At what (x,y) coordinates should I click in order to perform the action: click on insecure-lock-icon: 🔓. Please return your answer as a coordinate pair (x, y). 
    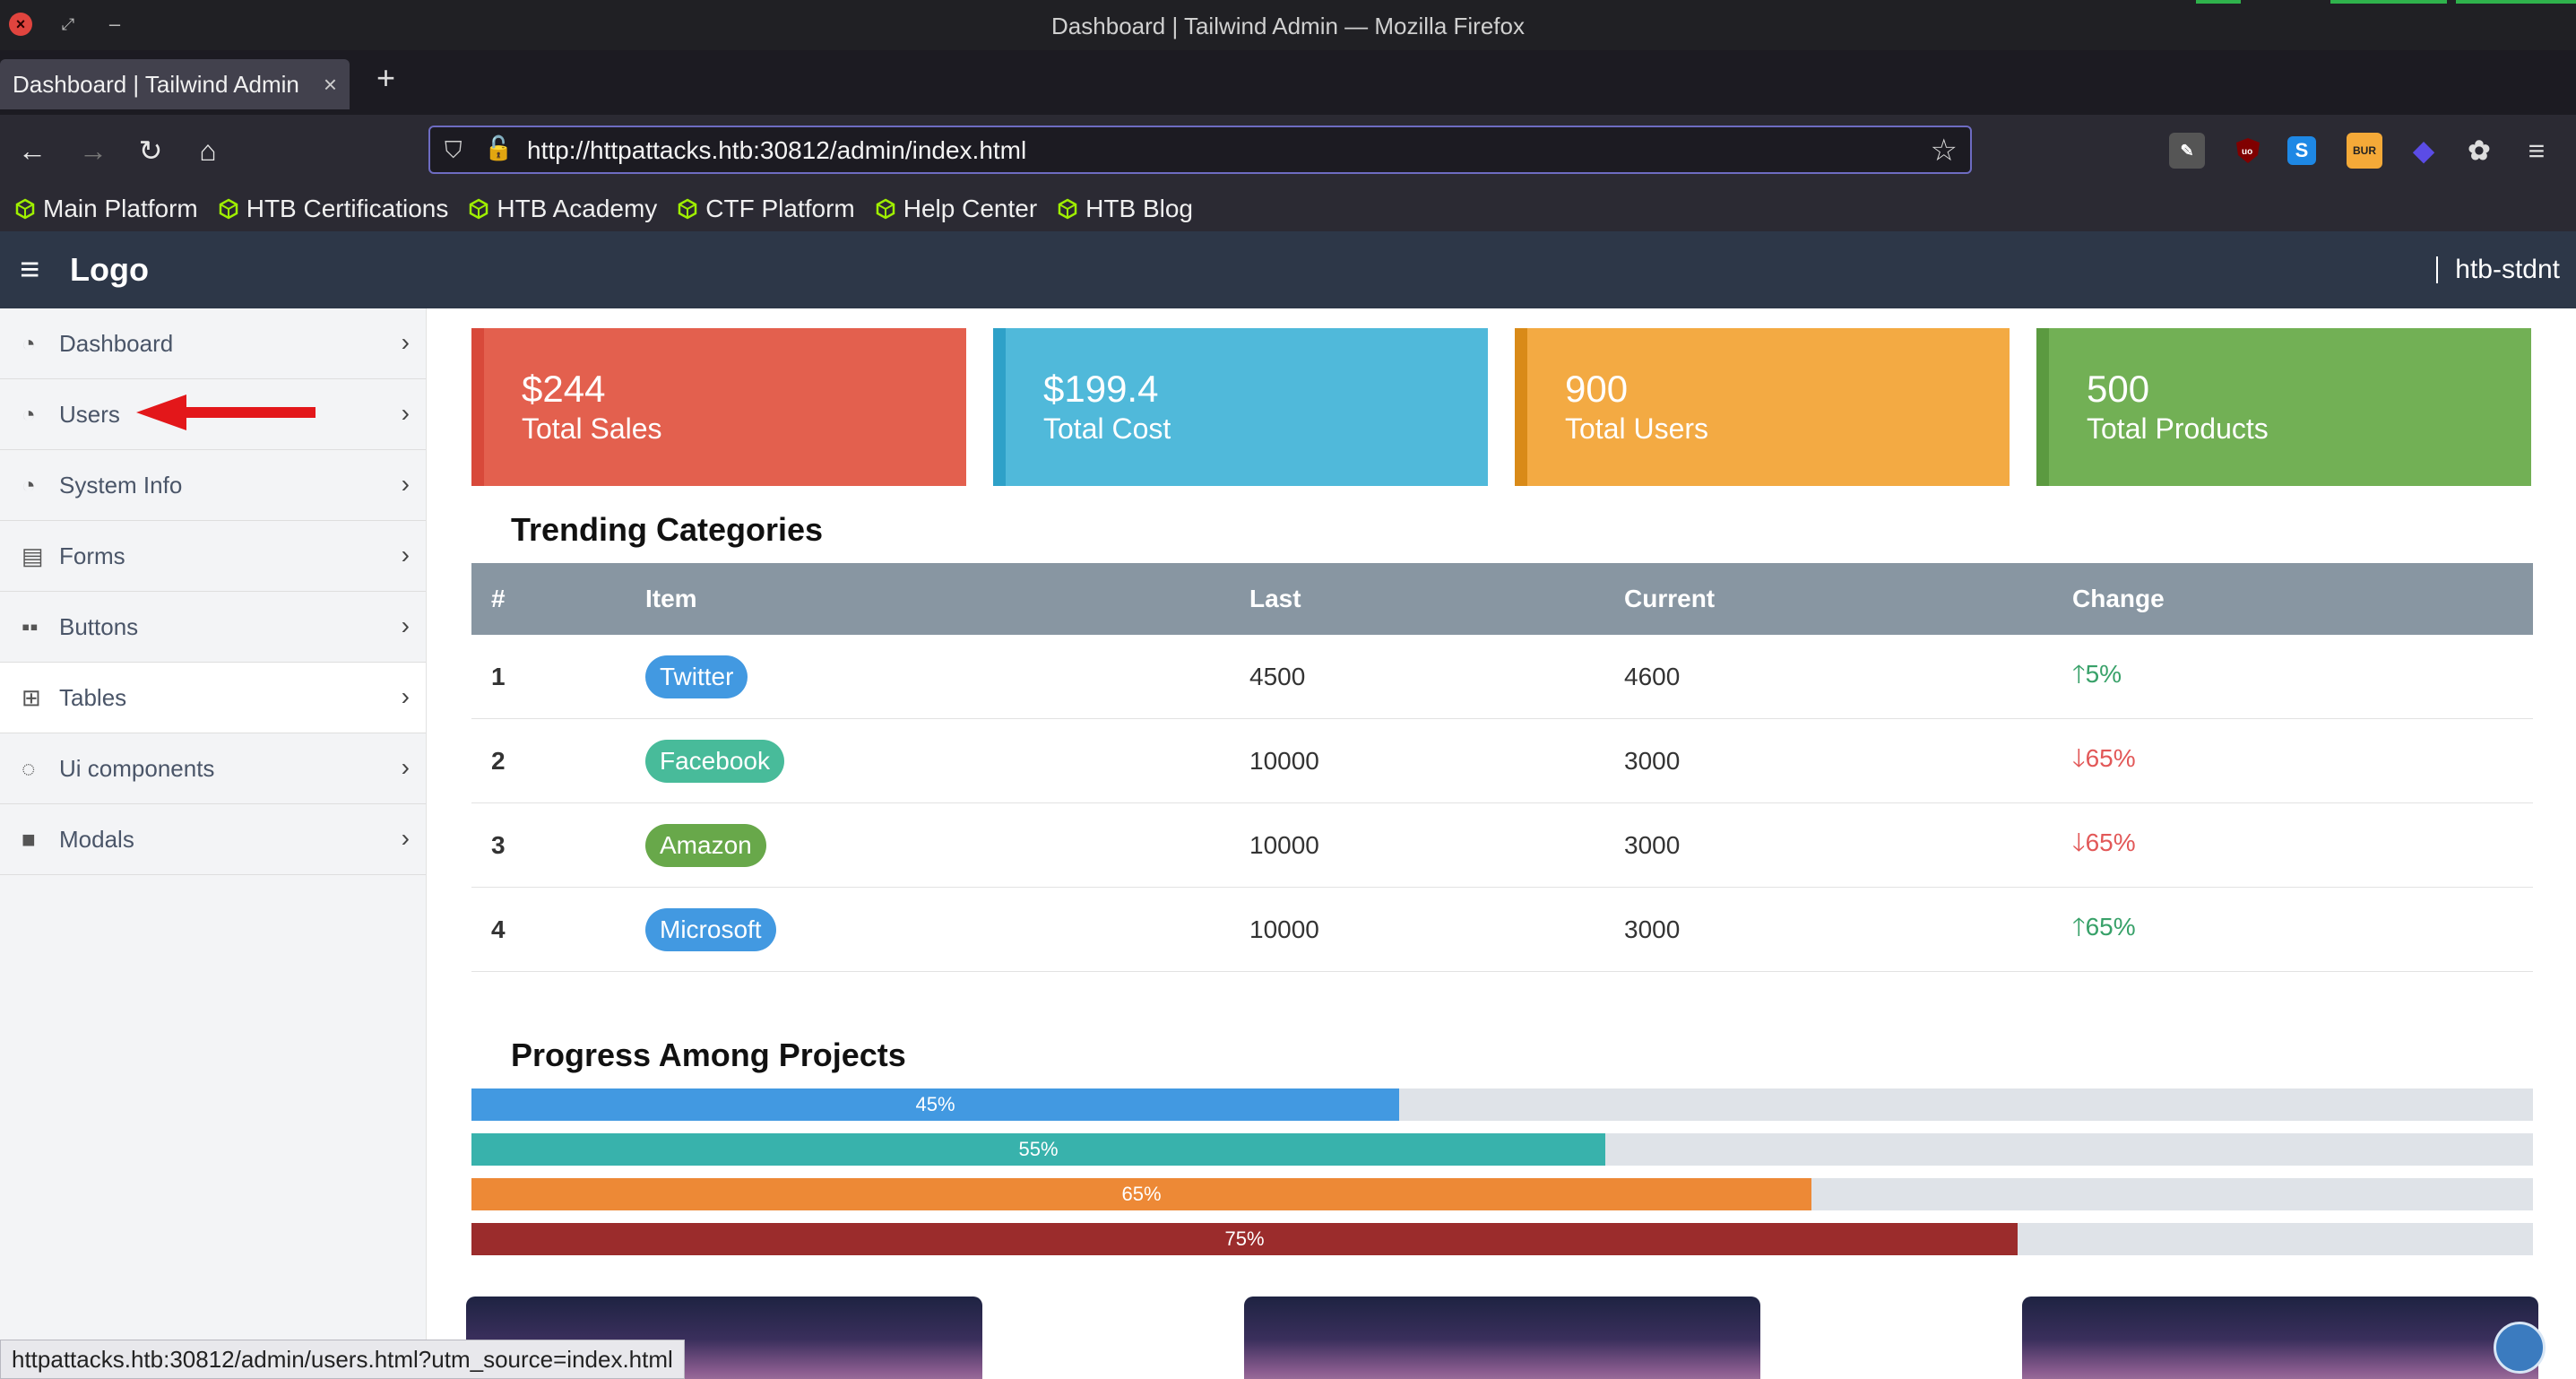
    Looking at the image, I should click on (498, 148).